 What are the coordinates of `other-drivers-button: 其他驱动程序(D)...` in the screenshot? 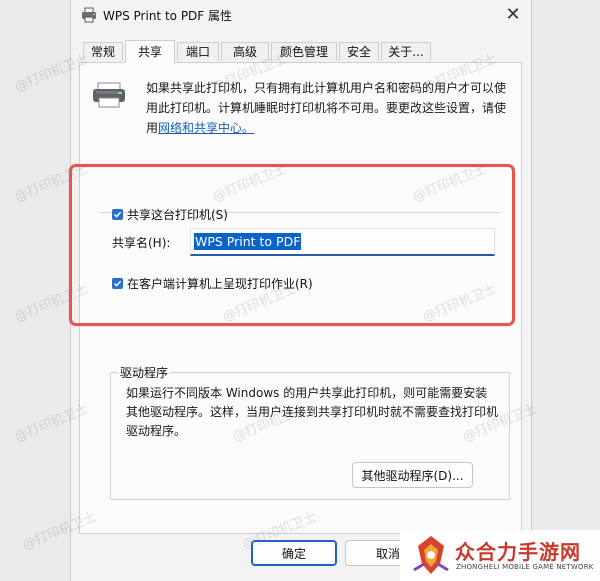 It's located at (412, 475).